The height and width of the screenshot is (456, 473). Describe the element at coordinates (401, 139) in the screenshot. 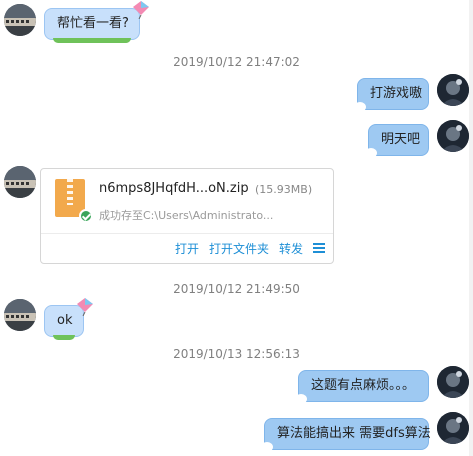

I see `message-text: 明天吧` at that location.